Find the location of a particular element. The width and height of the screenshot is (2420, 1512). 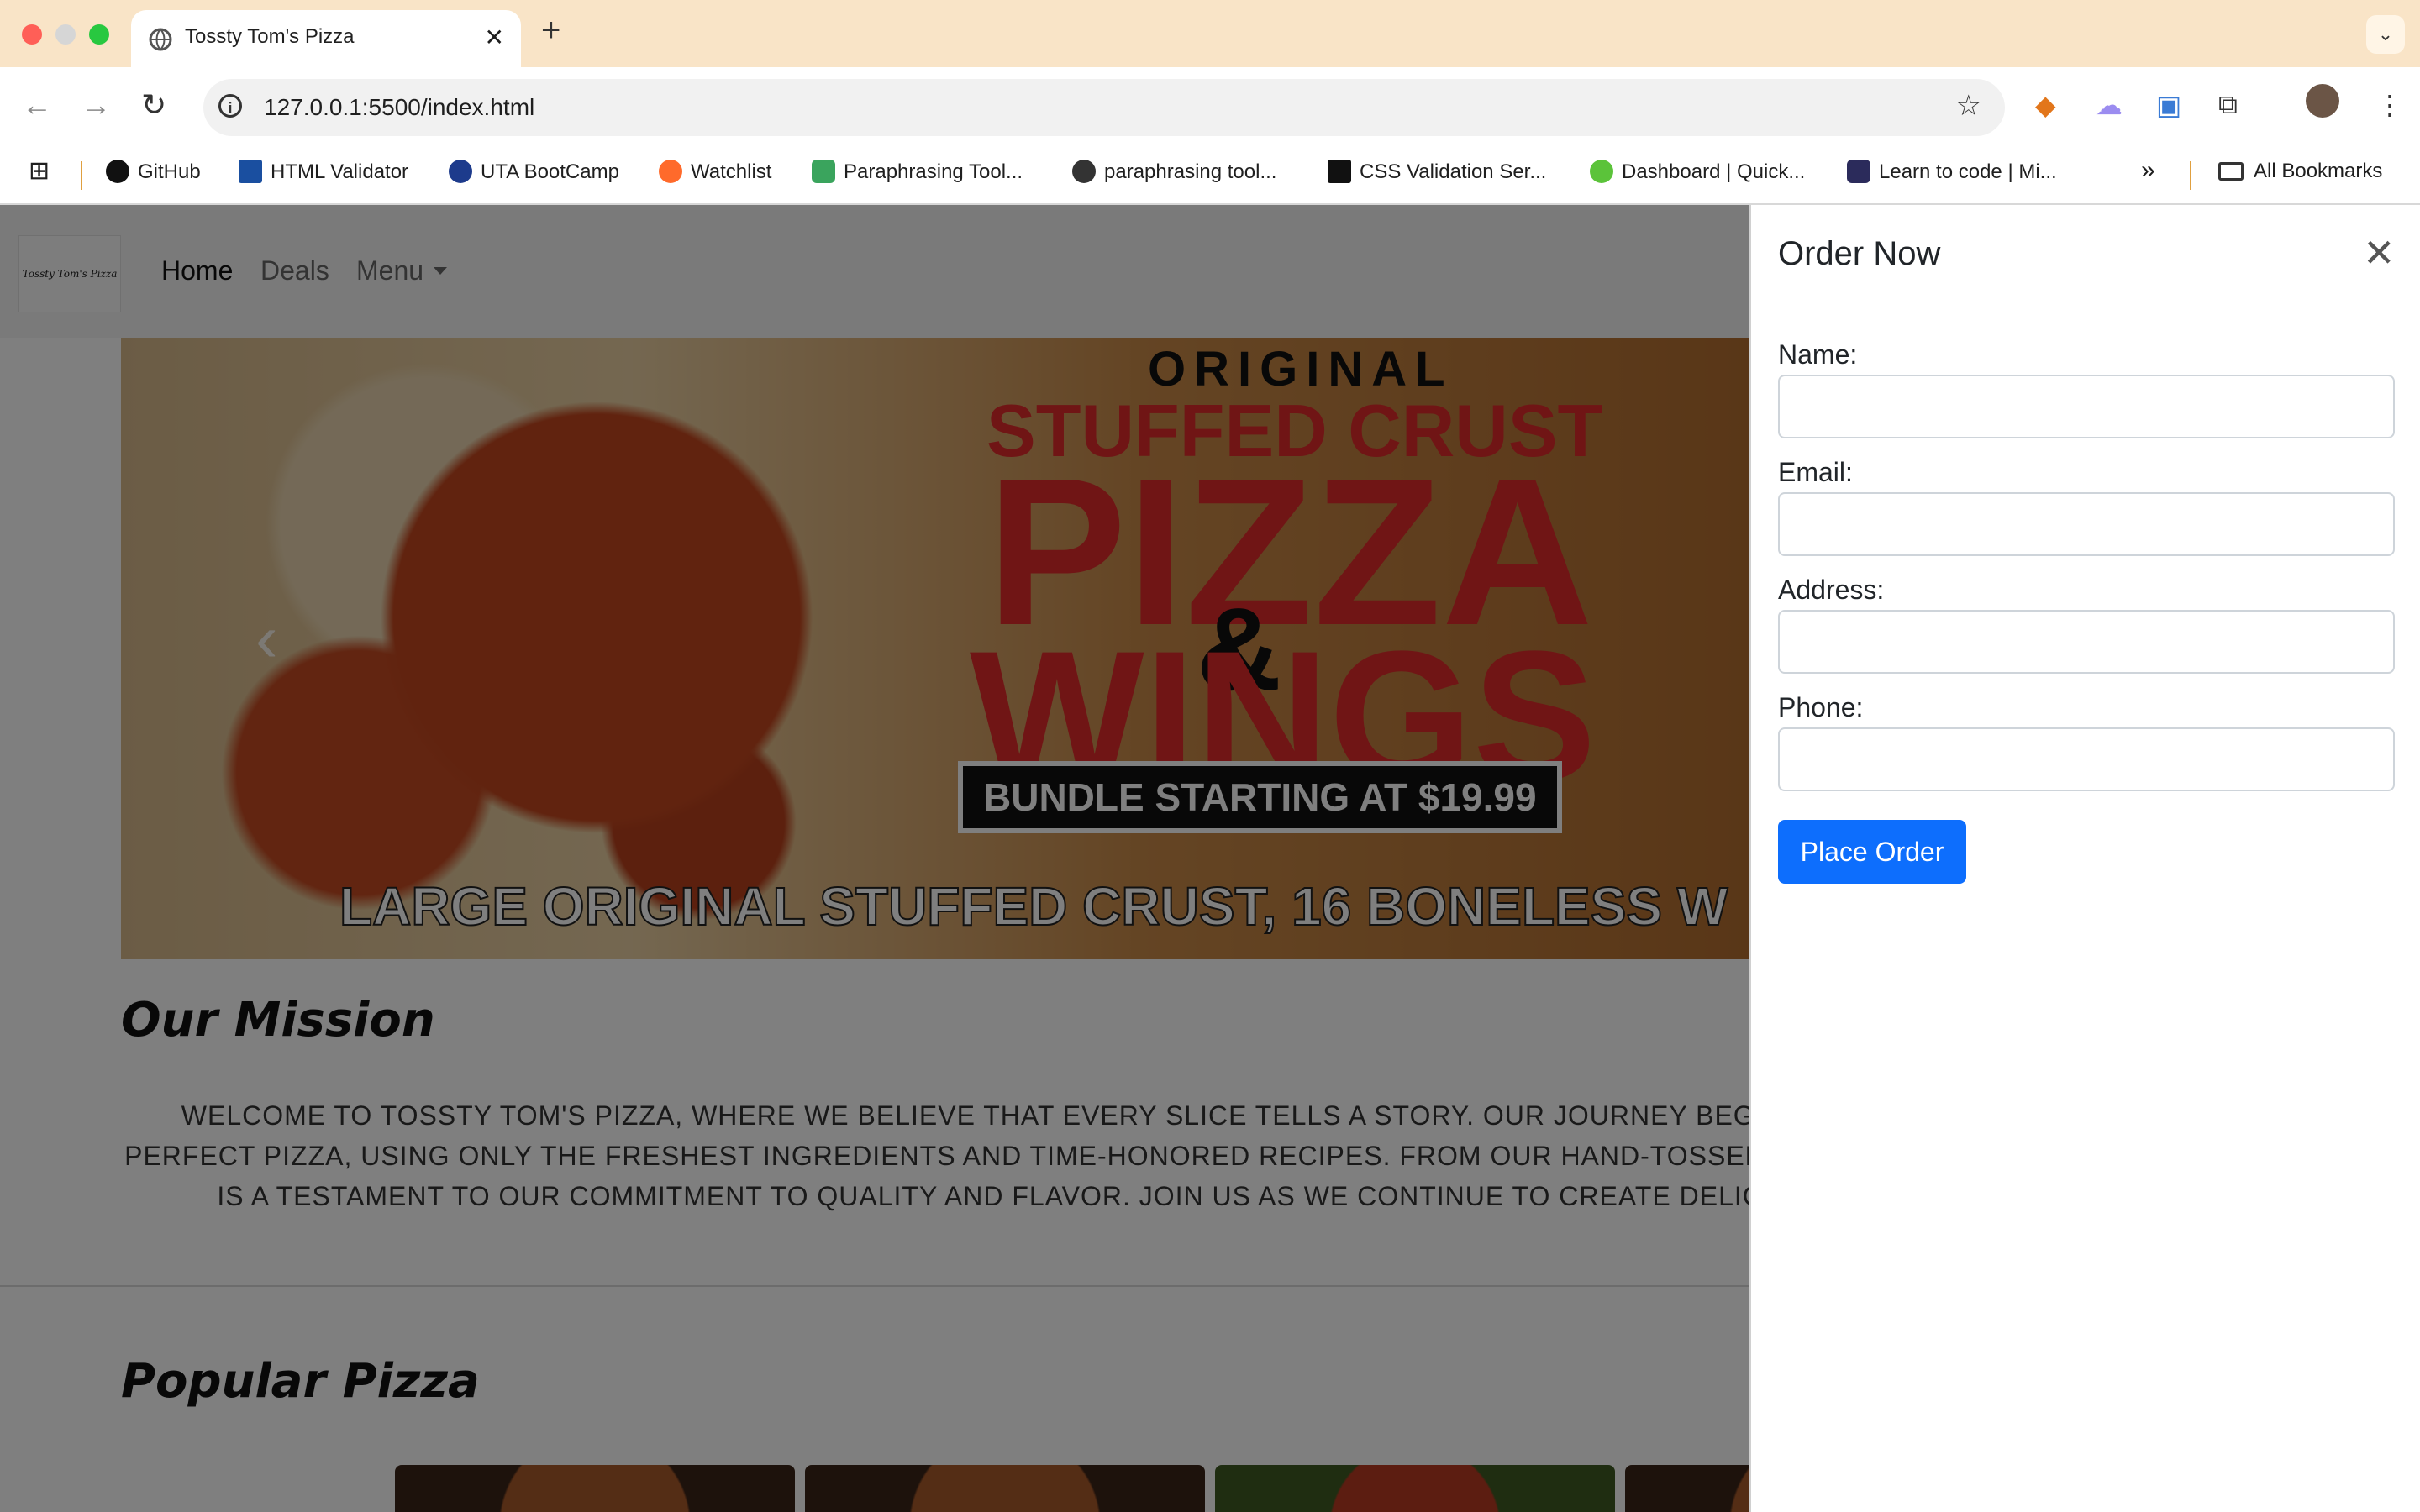

learn-to-code-icon is located at coordinates (1859, 171).